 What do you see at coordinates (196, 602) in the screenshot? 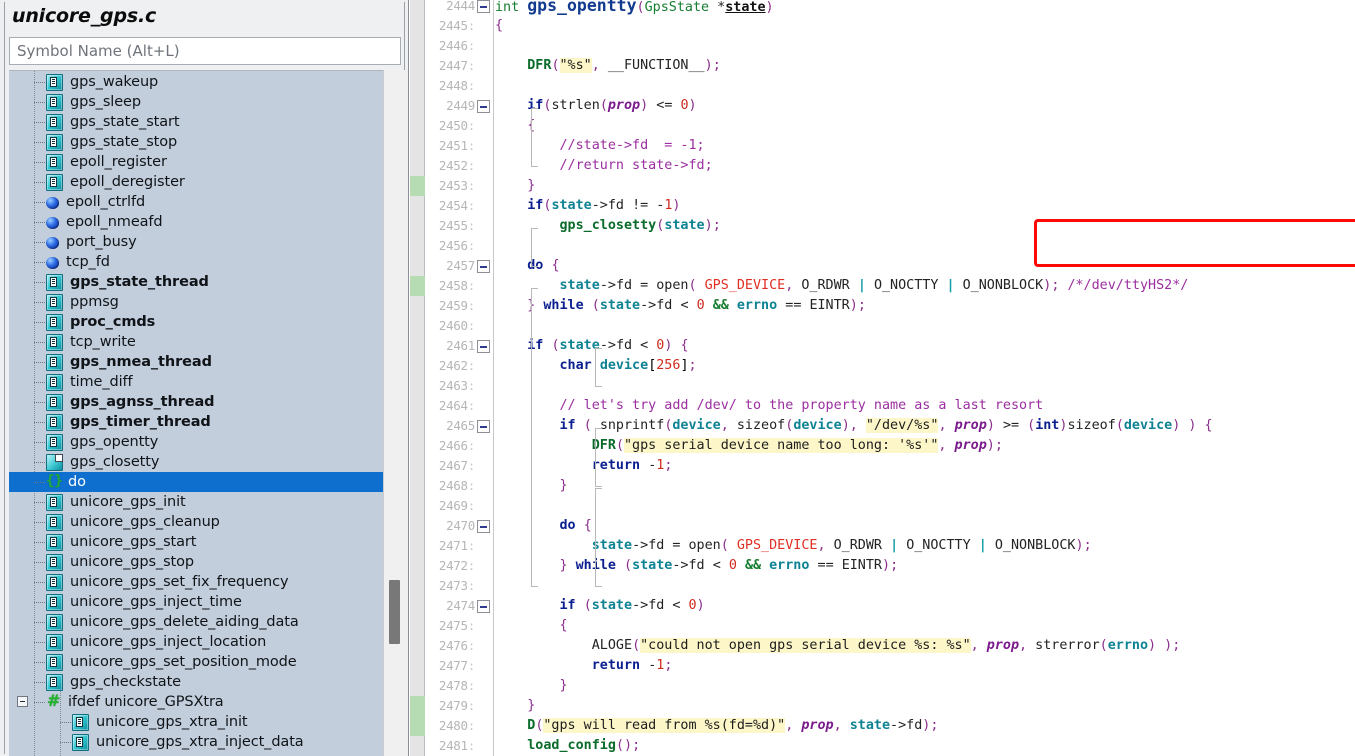
I see `tree-item-unicore-gps-inject-time: unicore_gps_inject_time` at bounding box center [196, 602].